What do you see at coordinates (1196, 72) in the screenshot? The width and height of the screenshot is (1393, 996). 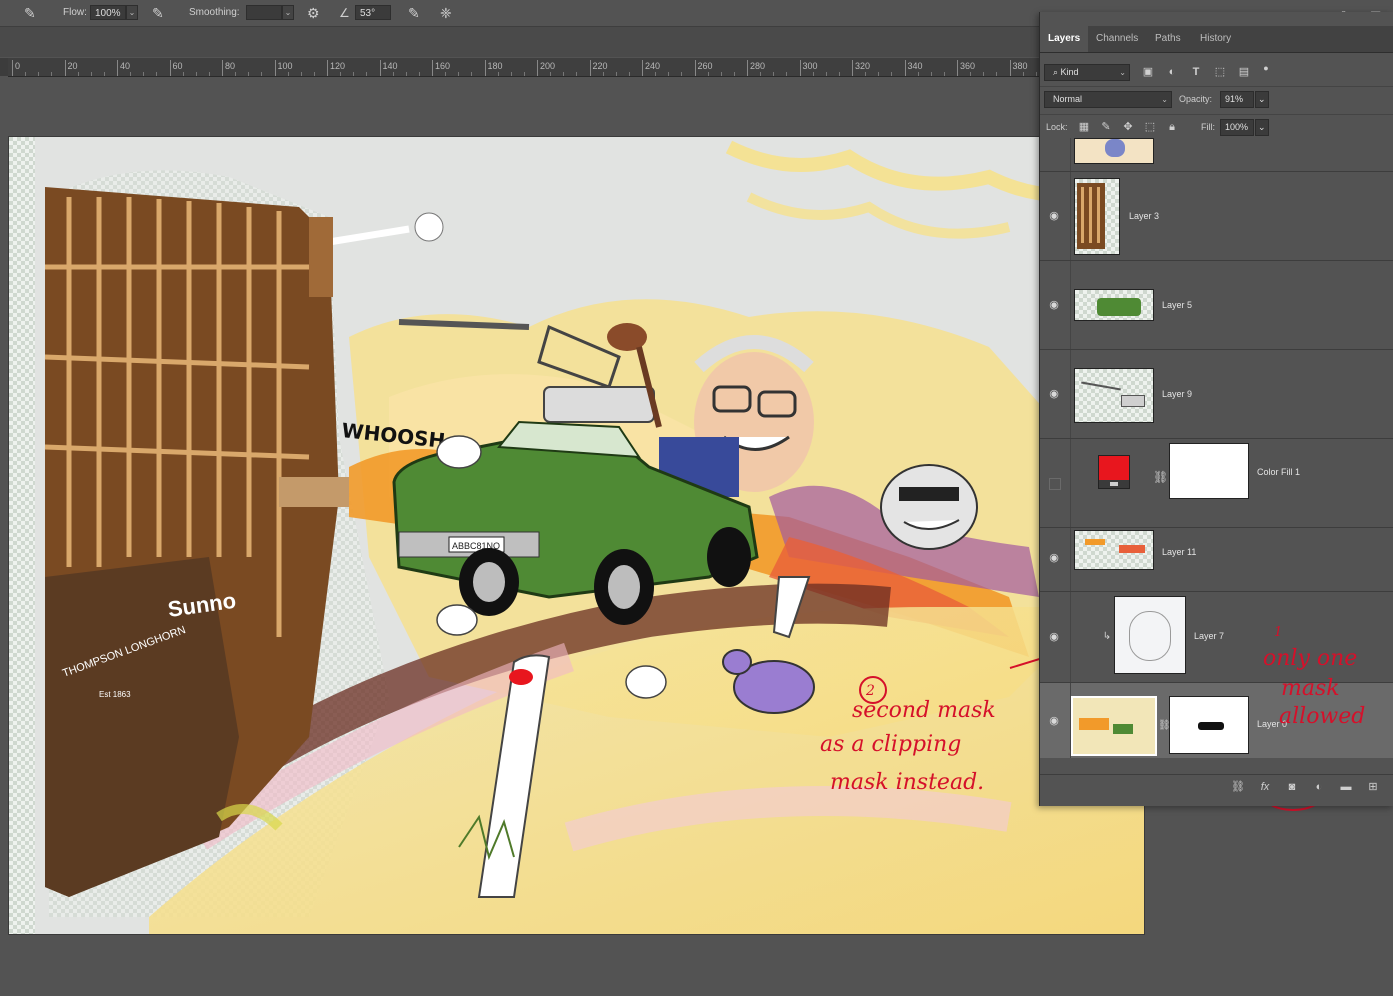 I see `filter-type-icon: T` at bounding box center [1196, 72].